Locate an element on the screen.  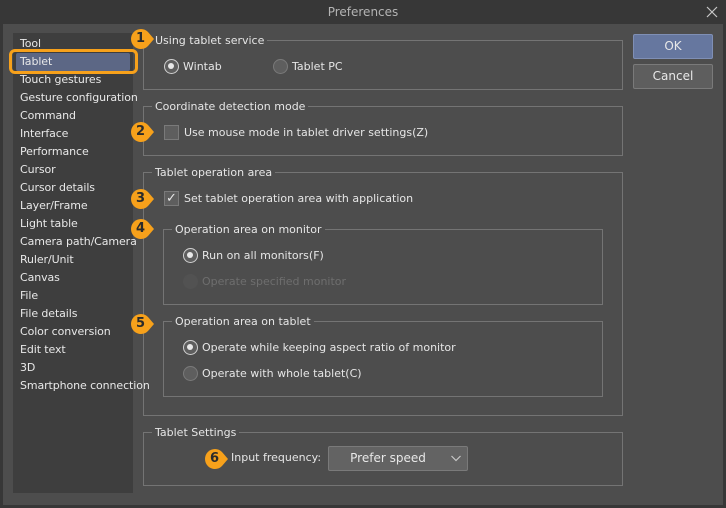
checkmark-icon: ✓ is located at coordinates (171, 198).